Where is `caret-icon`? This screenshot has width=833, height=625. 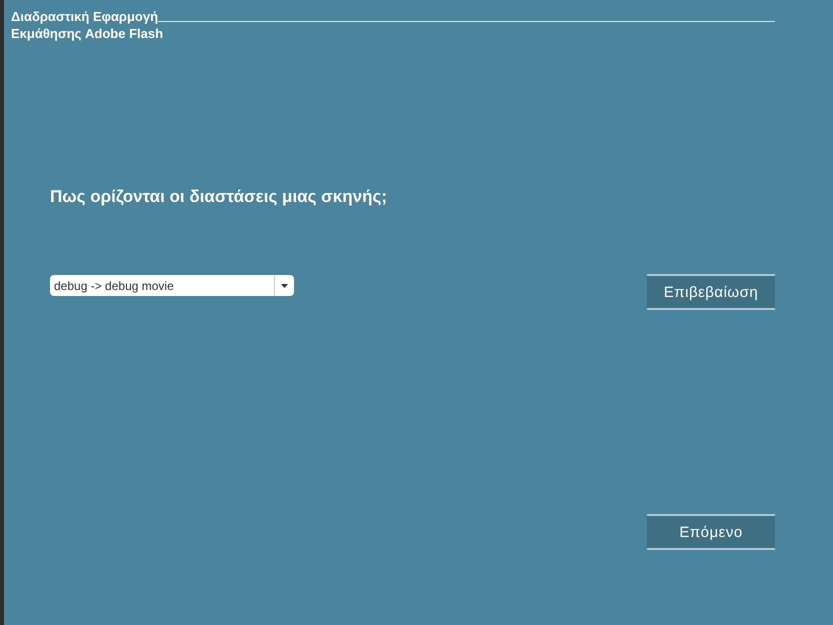
caret-icon is located at coordinates (284, 286).